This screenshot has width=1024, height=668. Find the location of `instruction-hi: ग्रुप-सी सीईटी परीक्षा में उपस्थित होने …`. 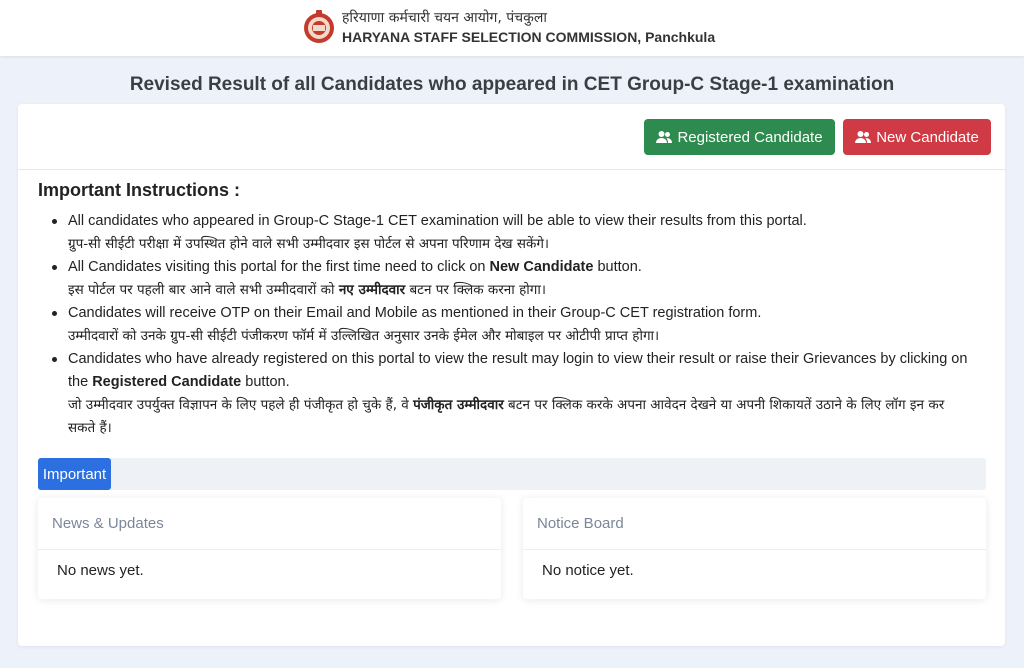

instruction-hi: ग्रुप-सी सीईटी परीक्षा में उपस्थित होने … is located at coordinates (309, 244).